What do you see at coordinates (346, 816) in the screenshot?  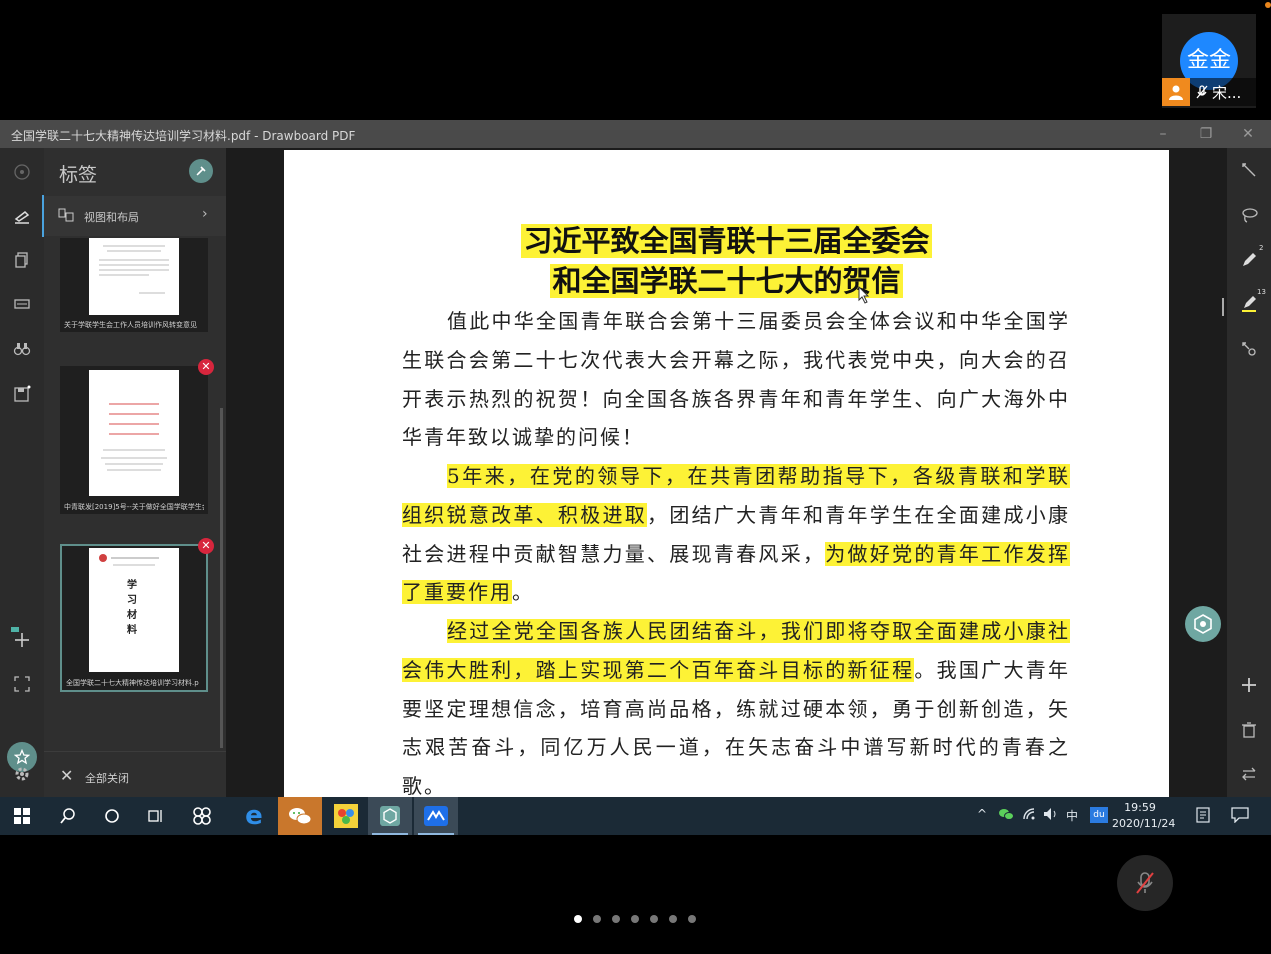 I see `colorful-app-icon` at bounding box center [346, 816].